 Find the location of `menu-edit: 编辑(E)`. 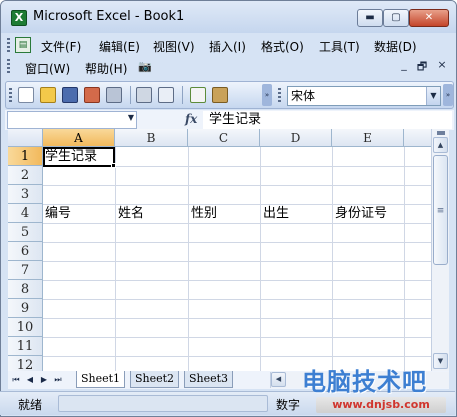

menu-edit: 编辑(E) is located at coordinates (119, 46).